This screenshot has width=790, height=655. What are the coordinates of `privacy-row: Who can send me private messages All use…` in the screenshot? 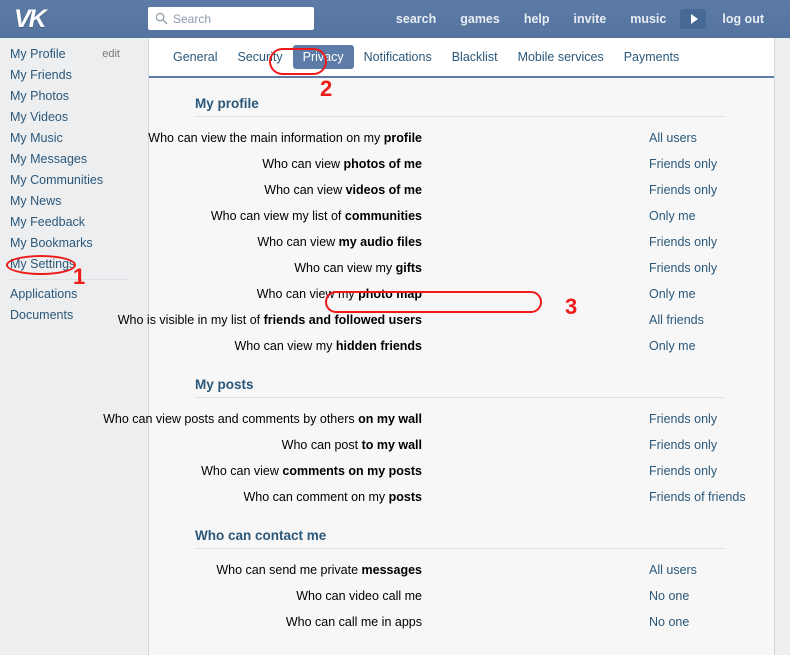 It's located at (461, 570).